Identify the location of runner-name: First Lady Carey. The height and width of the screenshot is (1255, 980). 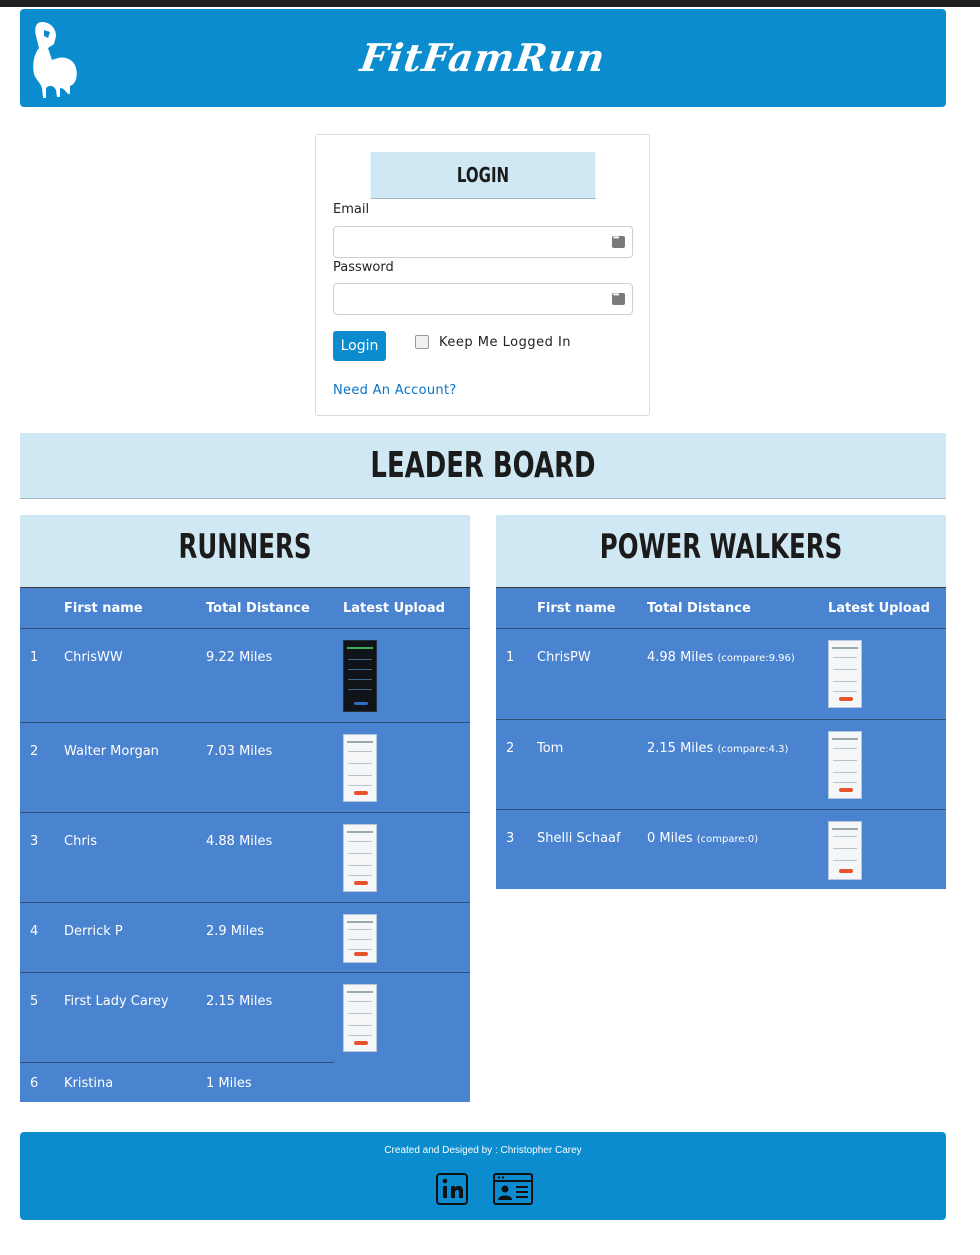
(116, 1001).